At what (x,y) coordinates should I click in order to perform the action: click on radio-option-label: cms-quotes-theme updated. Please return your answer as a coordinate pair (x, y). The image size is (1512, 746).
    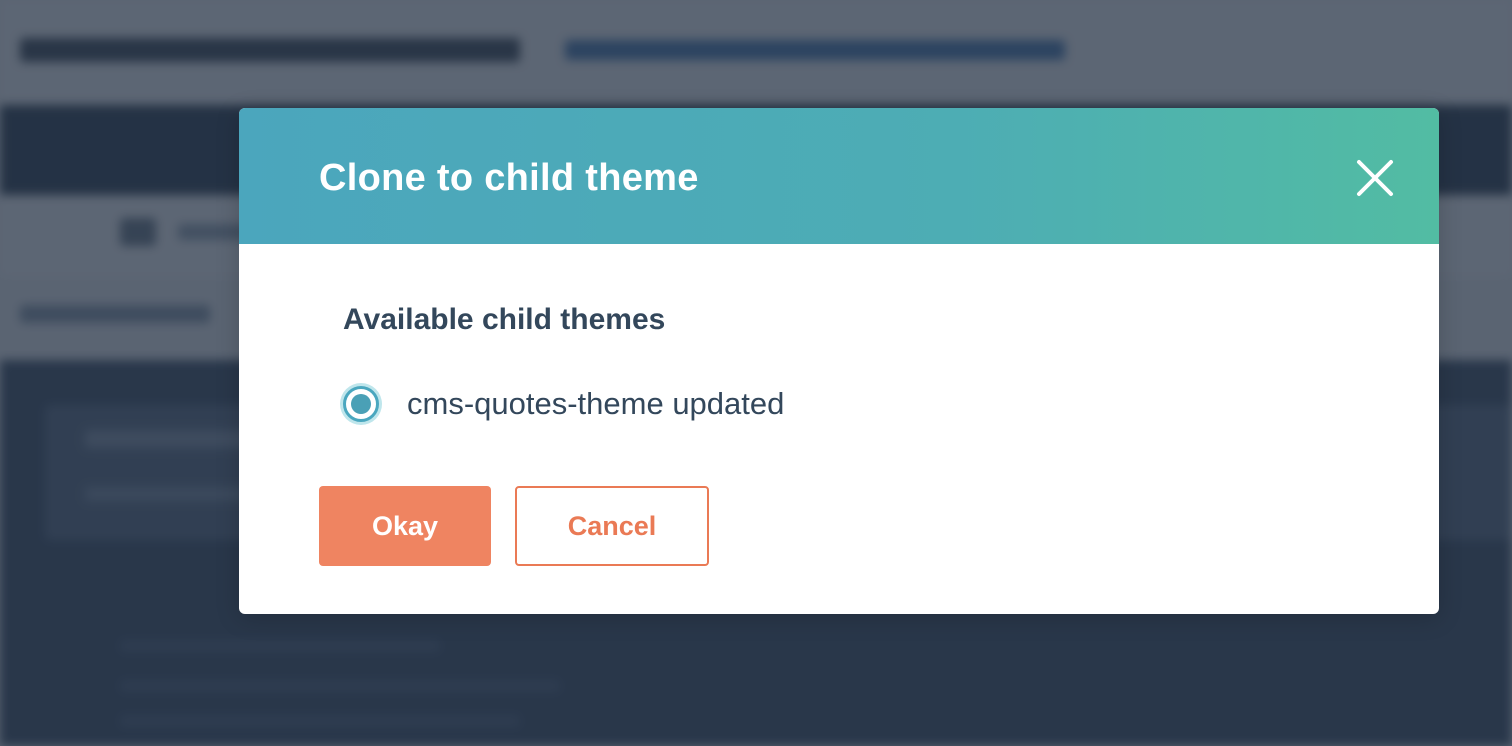
    Looking at the image, I should click on (596, 403).